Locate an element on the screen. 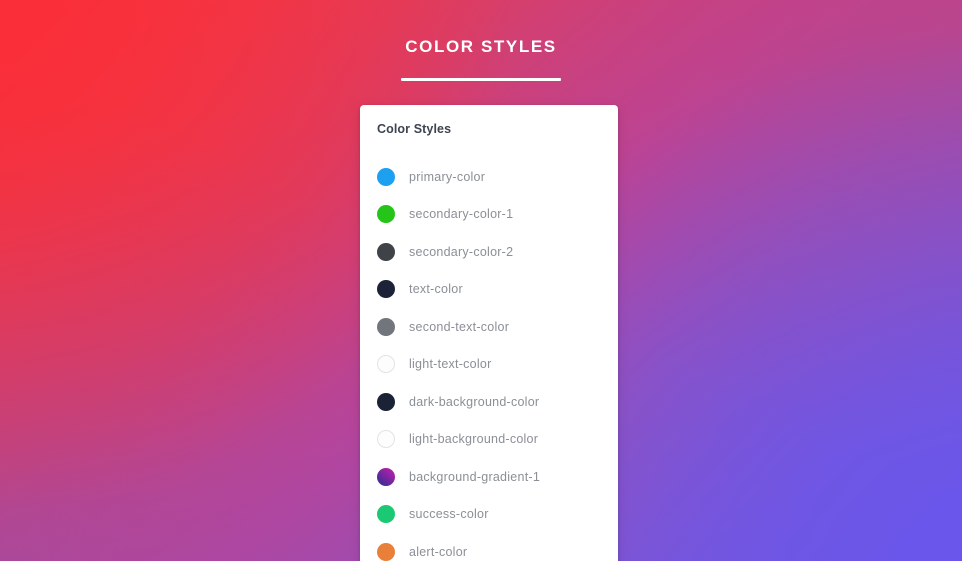 The width and height of the screenshot is (962, 561). color-swatch-row: success-color is located at coordinates (489, 515).